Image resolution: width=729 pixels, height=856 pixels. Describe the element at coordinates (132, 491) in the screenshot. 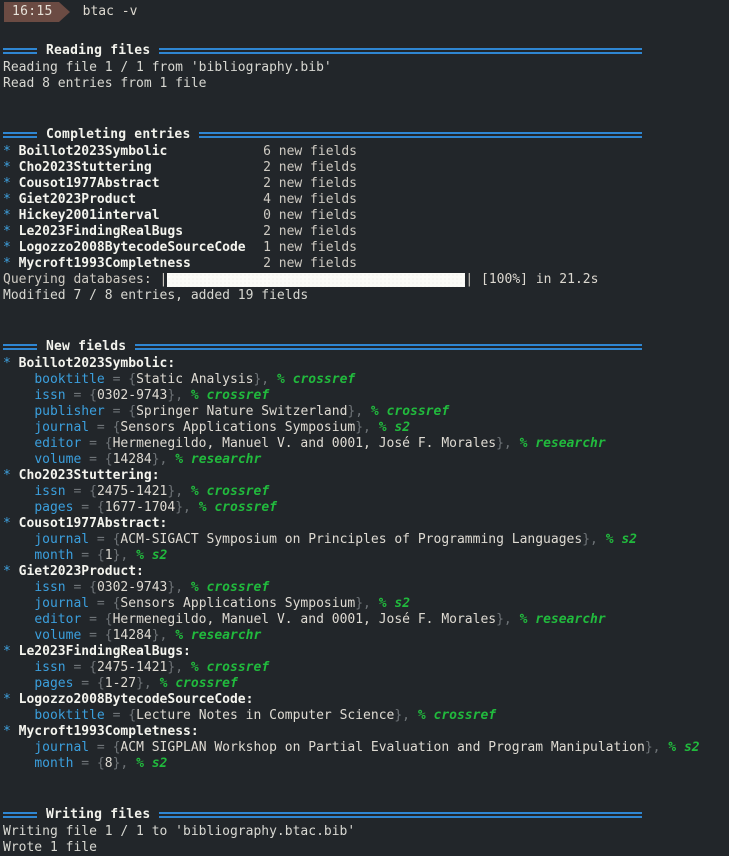

I see `field-value: 2475-1421` at that location.